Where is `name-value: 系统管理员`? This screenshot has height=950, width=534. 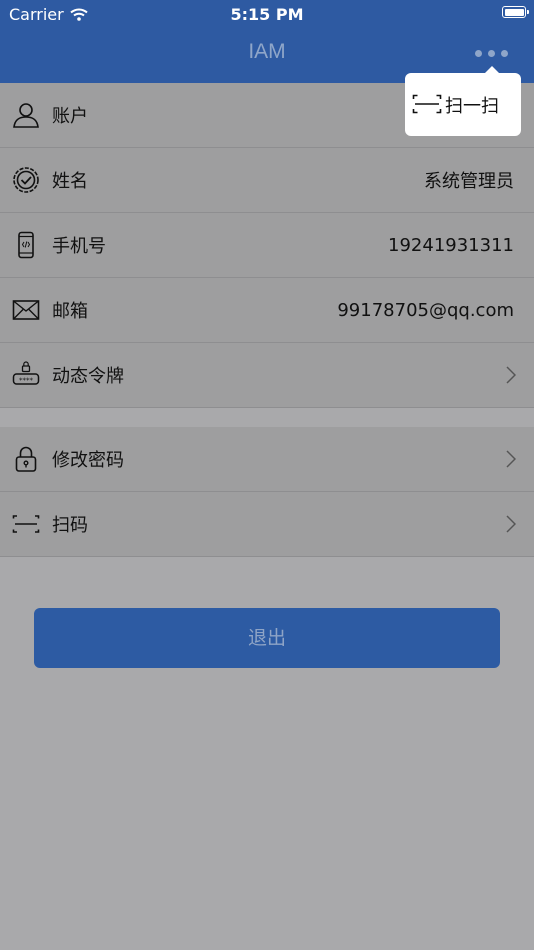 name-value: 系统管理员 is located at coordinates (469, 181).